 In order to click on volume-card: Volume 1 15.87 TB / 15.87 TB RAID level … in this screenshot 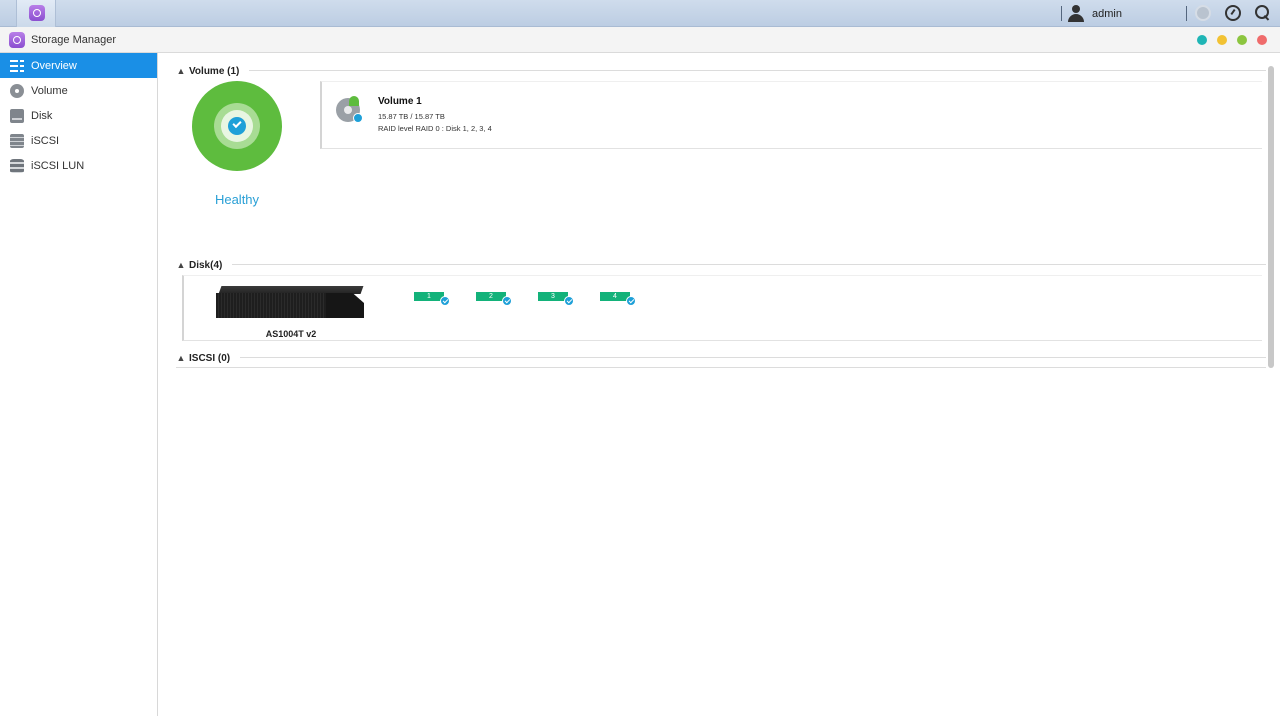, I will do `click(791, 115)`.